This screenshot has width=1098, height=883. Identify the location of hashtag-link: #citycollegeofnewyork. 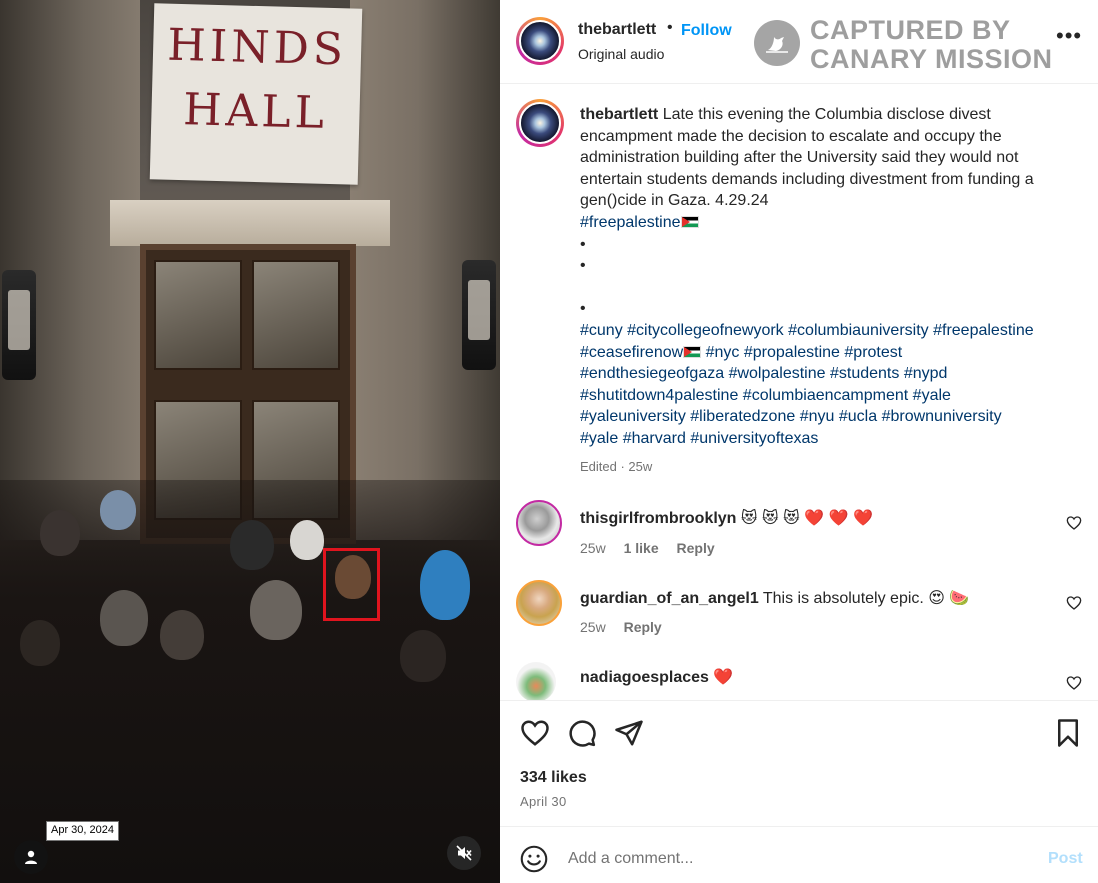
(705, 330).